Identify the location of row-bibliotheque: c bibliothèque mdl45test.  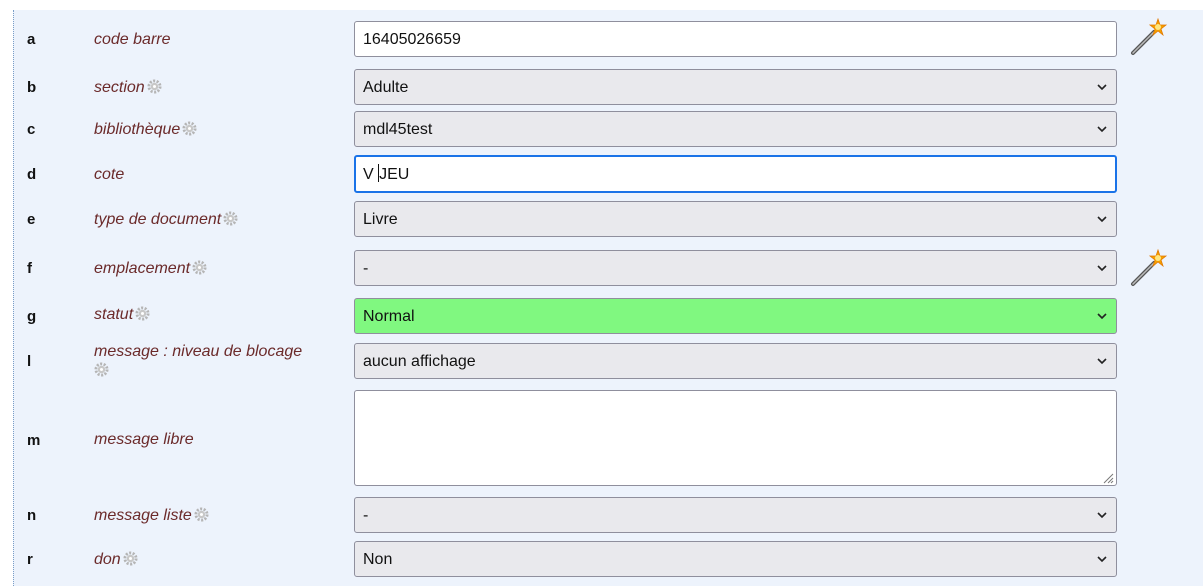
(608, 130).